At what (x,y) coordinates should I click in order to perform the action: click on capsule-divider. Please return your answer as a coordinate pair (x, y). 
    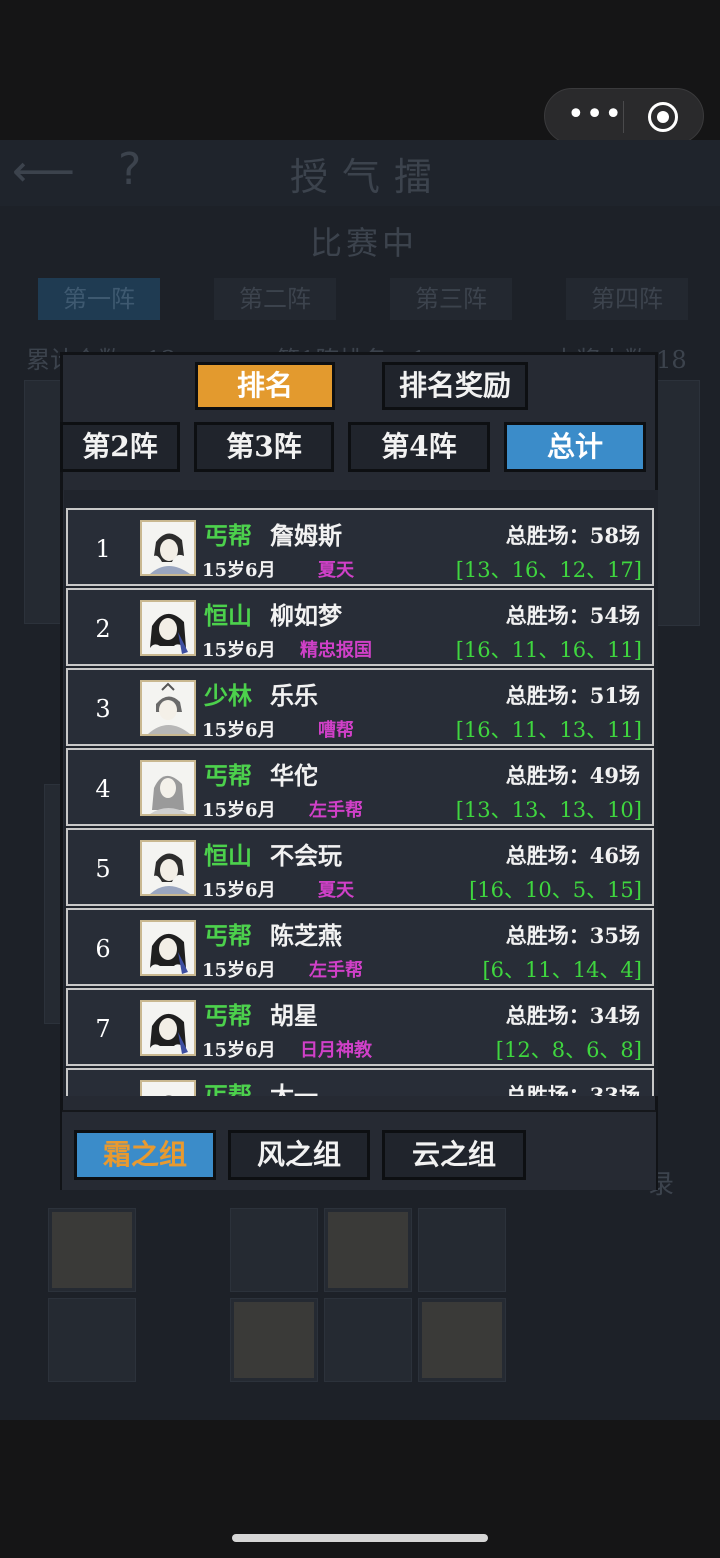
    Looking at the image, I should click on (623, 117).